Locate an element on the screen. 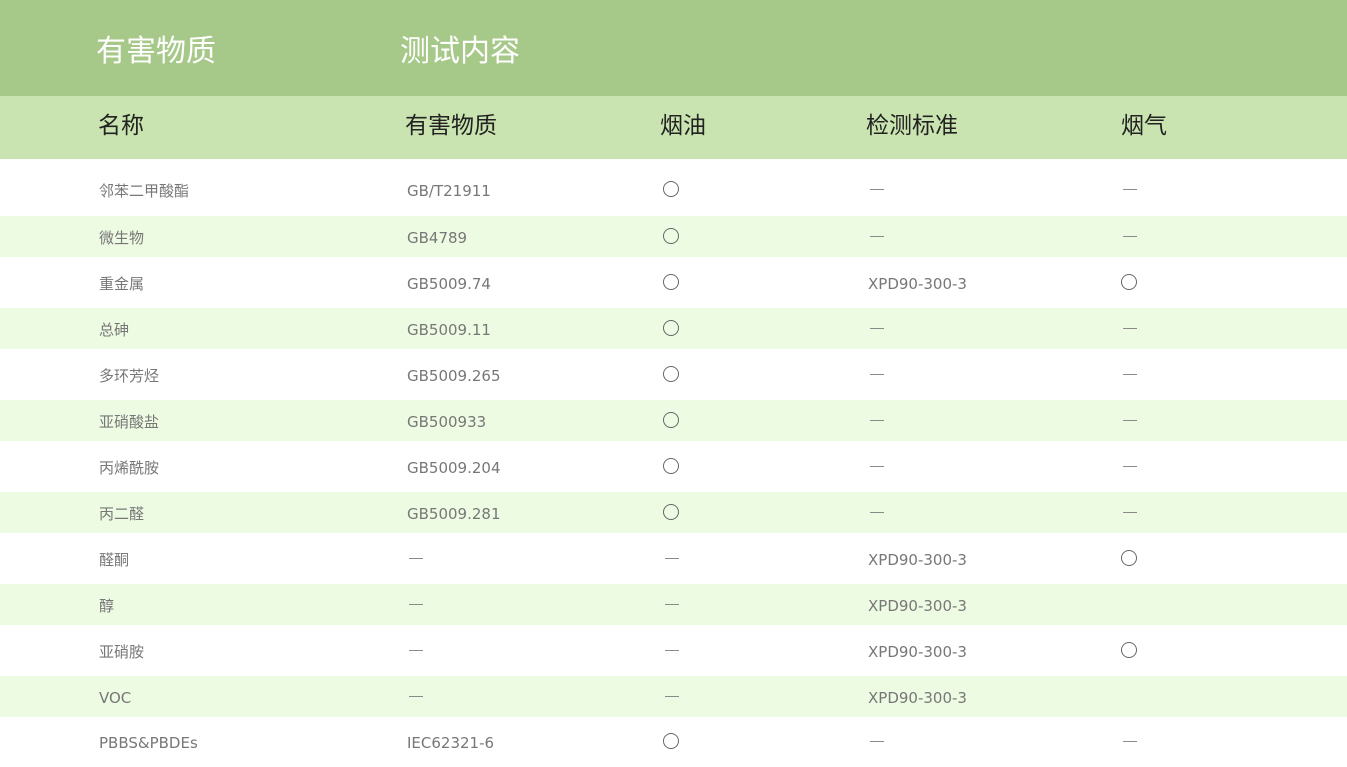  table-row: 邻苯二甲酸酯 GB/T21911 is located at coordinates (673, 187).